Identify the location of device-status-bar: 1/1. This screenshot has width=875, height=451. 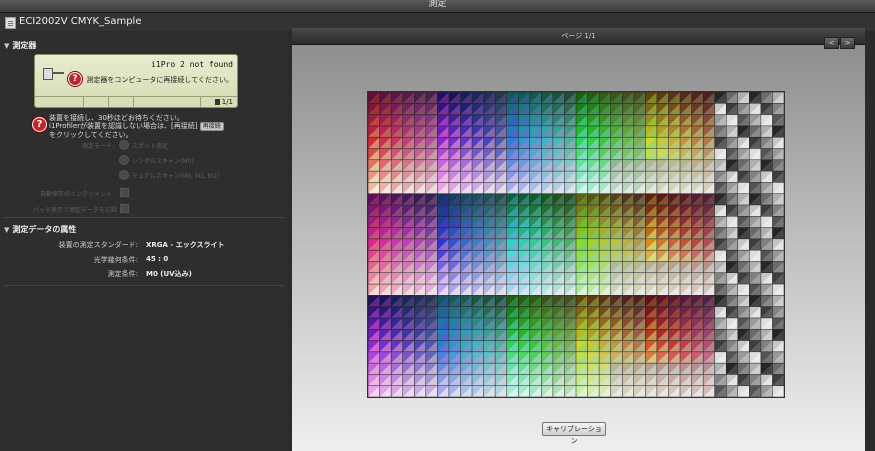
(136, 101).